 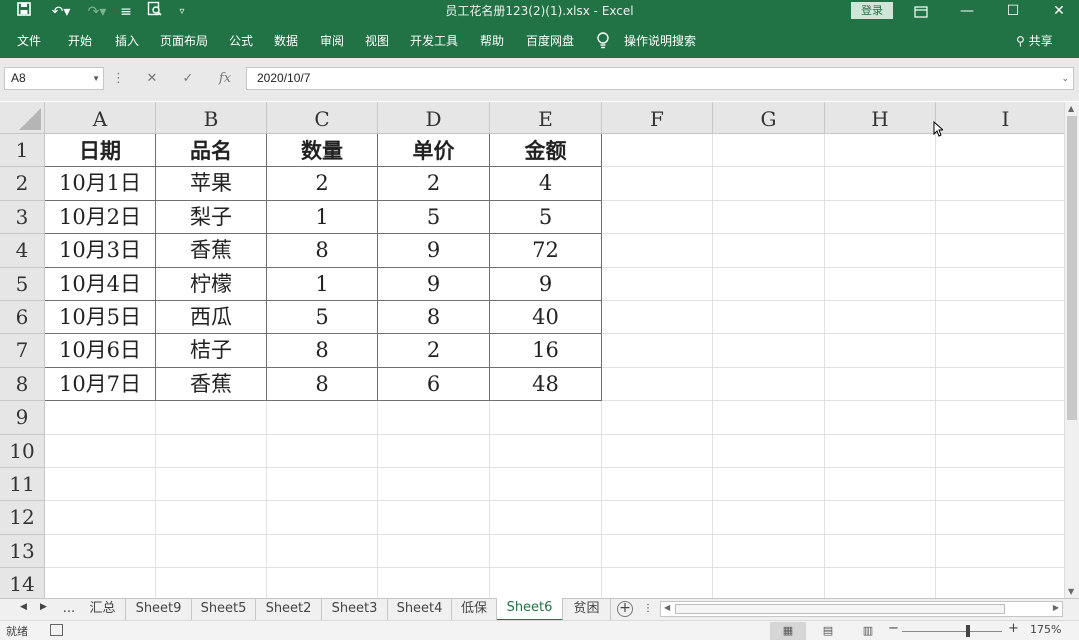 What do you see at coordinates (56, 630) in the screenshot?
I see `macro-record-icon` at bounding box center [56, 630].